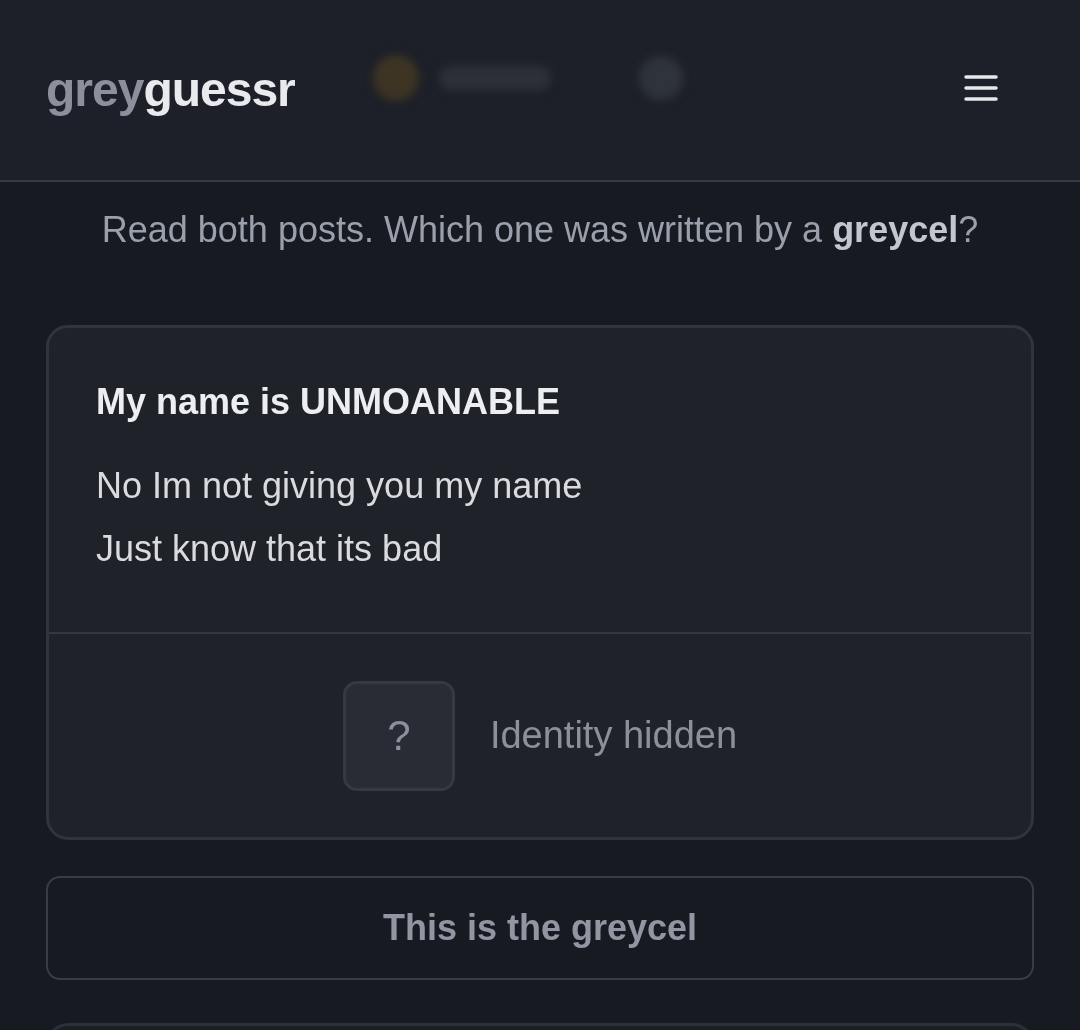  What do you see at coordinates (170, 89) in the screenshot?
I see `app-logo: greyguessr` at bounding box center [170, 89].